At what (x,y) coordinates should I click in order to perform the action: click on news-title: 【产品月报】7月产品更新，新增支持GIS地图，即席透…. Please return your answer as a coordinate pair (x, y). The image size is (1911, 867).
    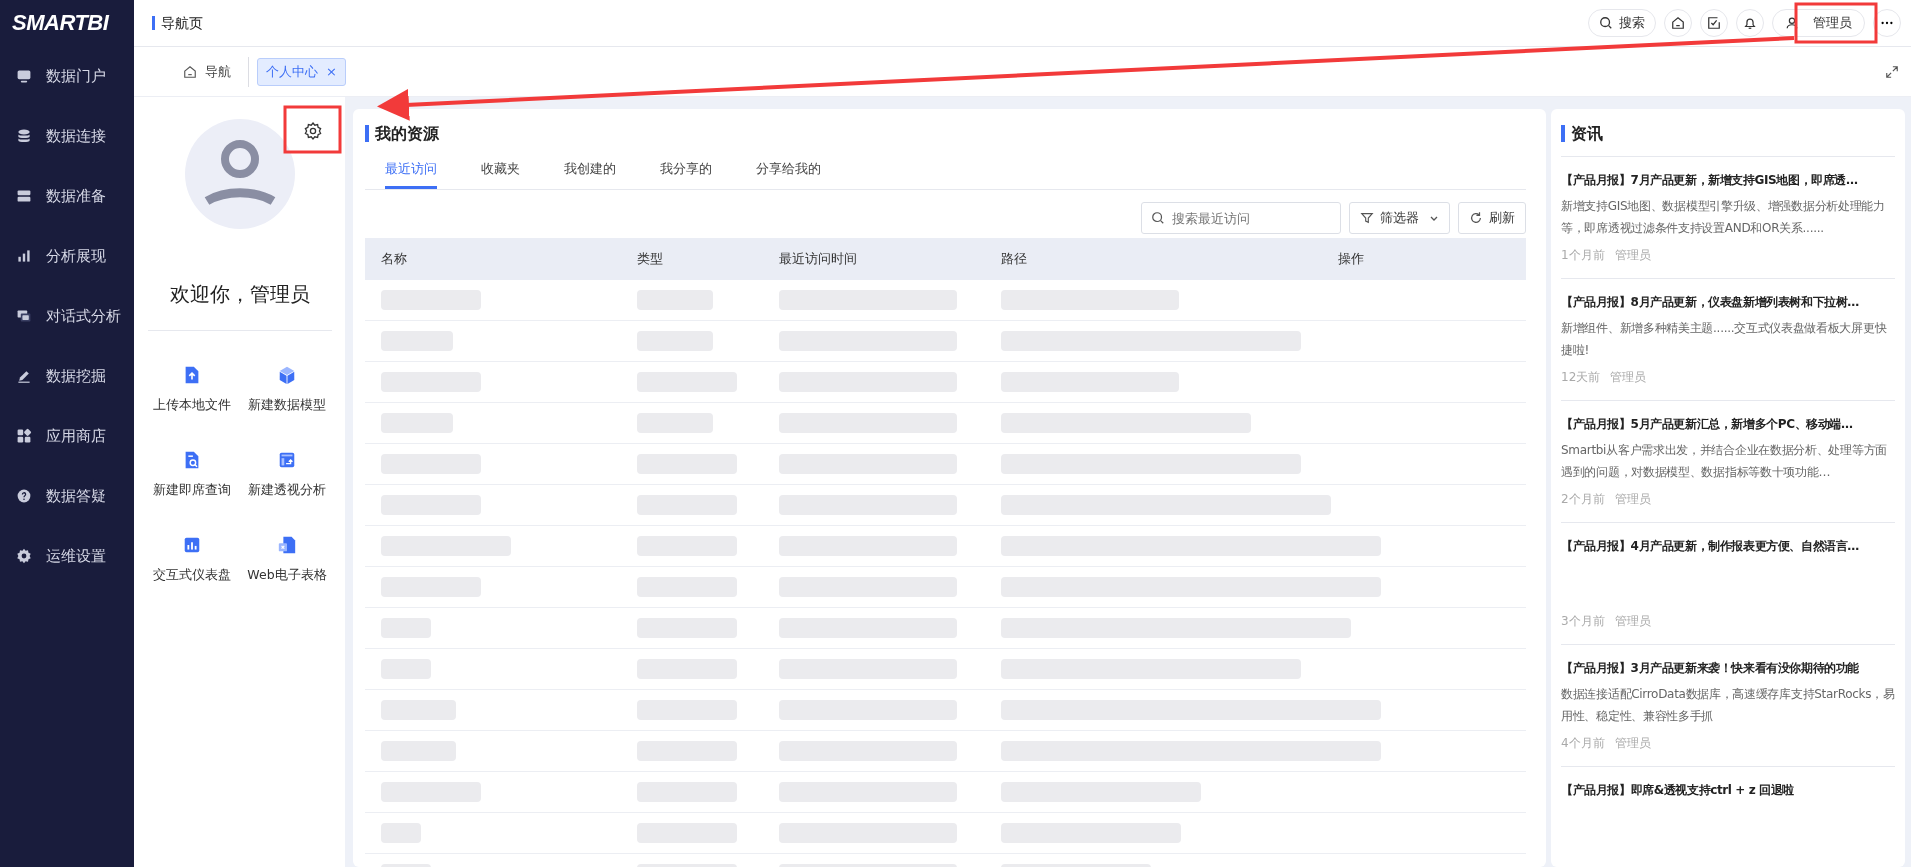
    Looking at the image, I should click on (1728, 180).